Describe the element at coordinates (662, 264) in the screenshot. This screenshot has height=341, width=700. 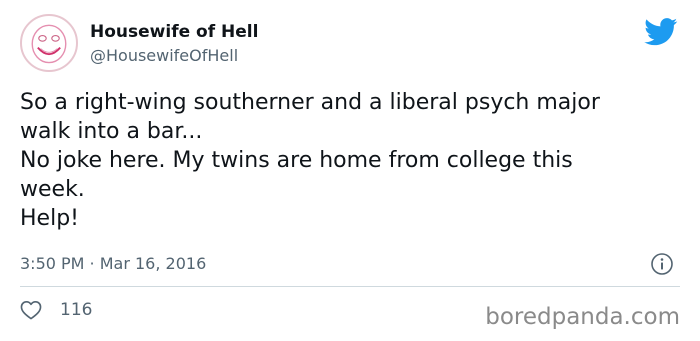
I see `info-icon` at that location.